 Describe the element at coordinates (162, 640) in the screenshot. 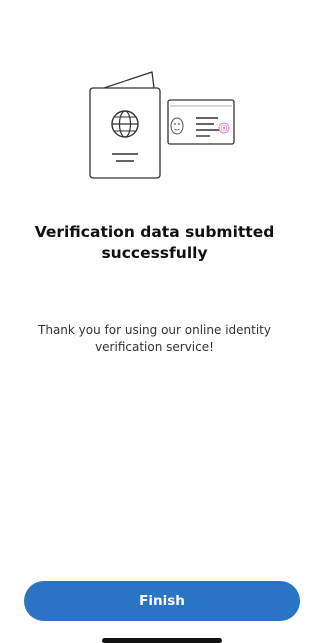

I see `home-indicator` at that location.